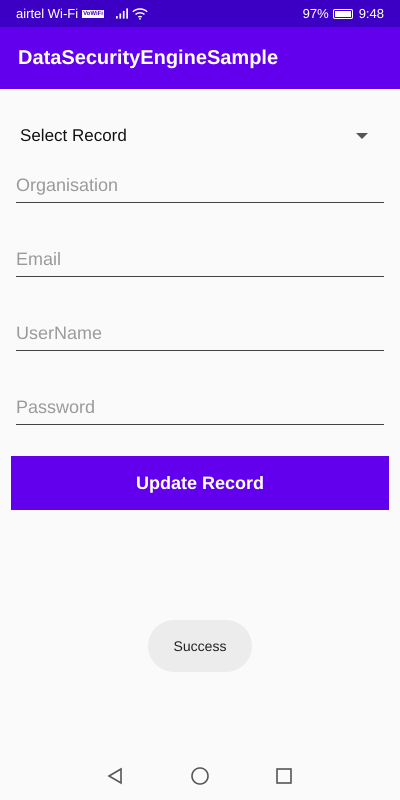  I want to click on battery-icon, so click(342, 13).